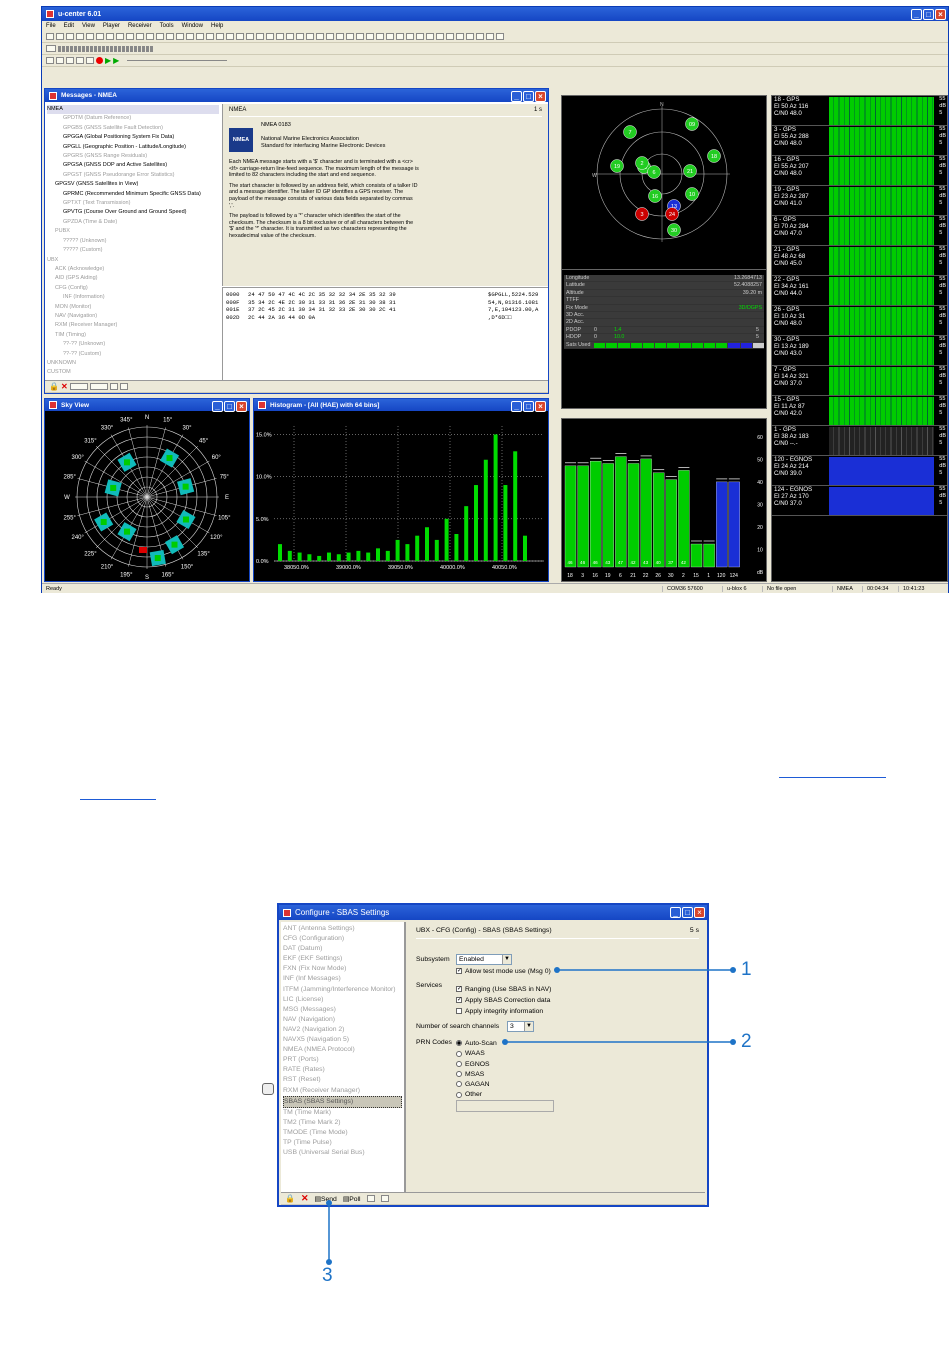 This screenshot has width=950, height=1370. What do you see at coordinates (746, 969) in the screenshot?
I see `callout-1: 1` at bounding box center [746, 969].